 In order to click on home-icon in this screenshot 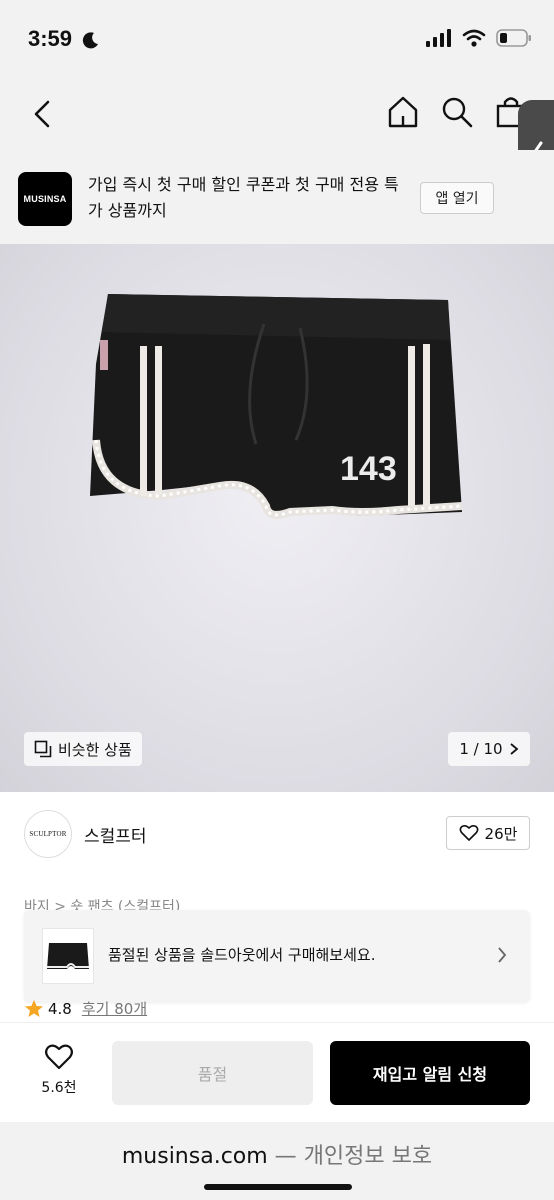, I will do `click(403, 112)`.